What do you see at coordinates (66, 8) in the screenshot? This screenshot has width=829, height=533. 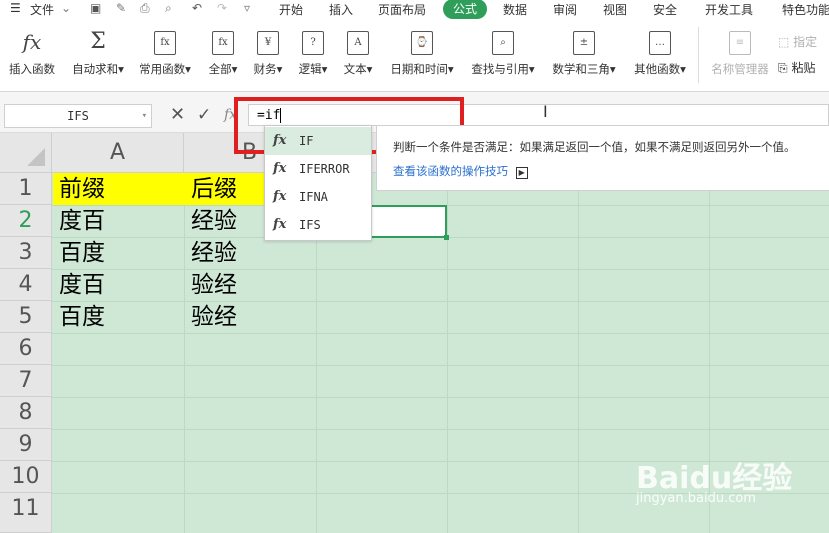 I see `chevron-down-icon: ⌄` at bounding box center [66, 8].